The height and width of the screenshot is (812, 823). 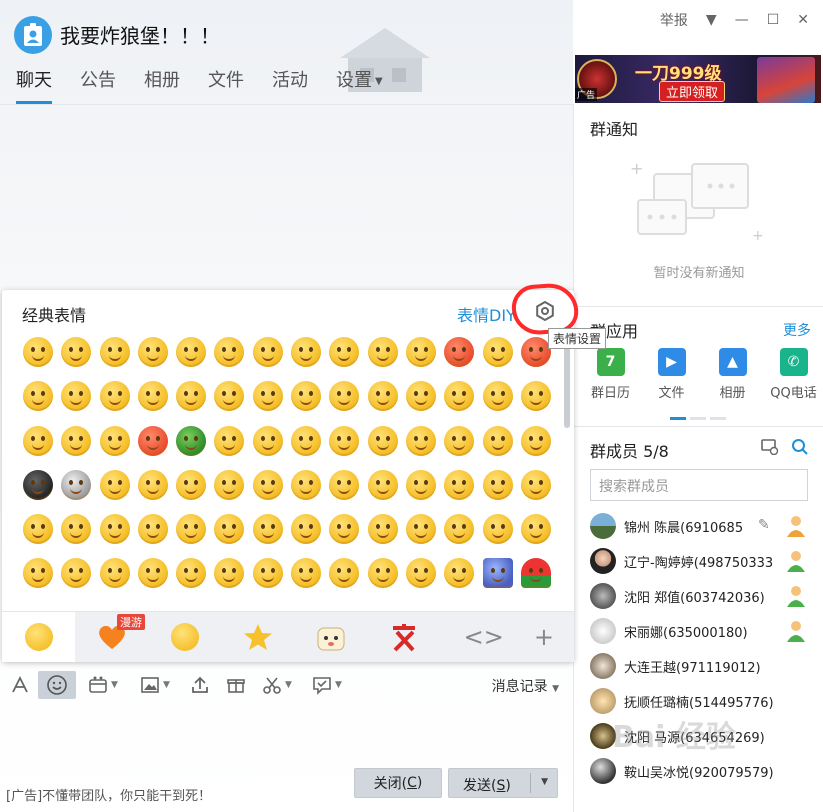 I want to click on minimize-icon: —, so click(x=742, y=20).